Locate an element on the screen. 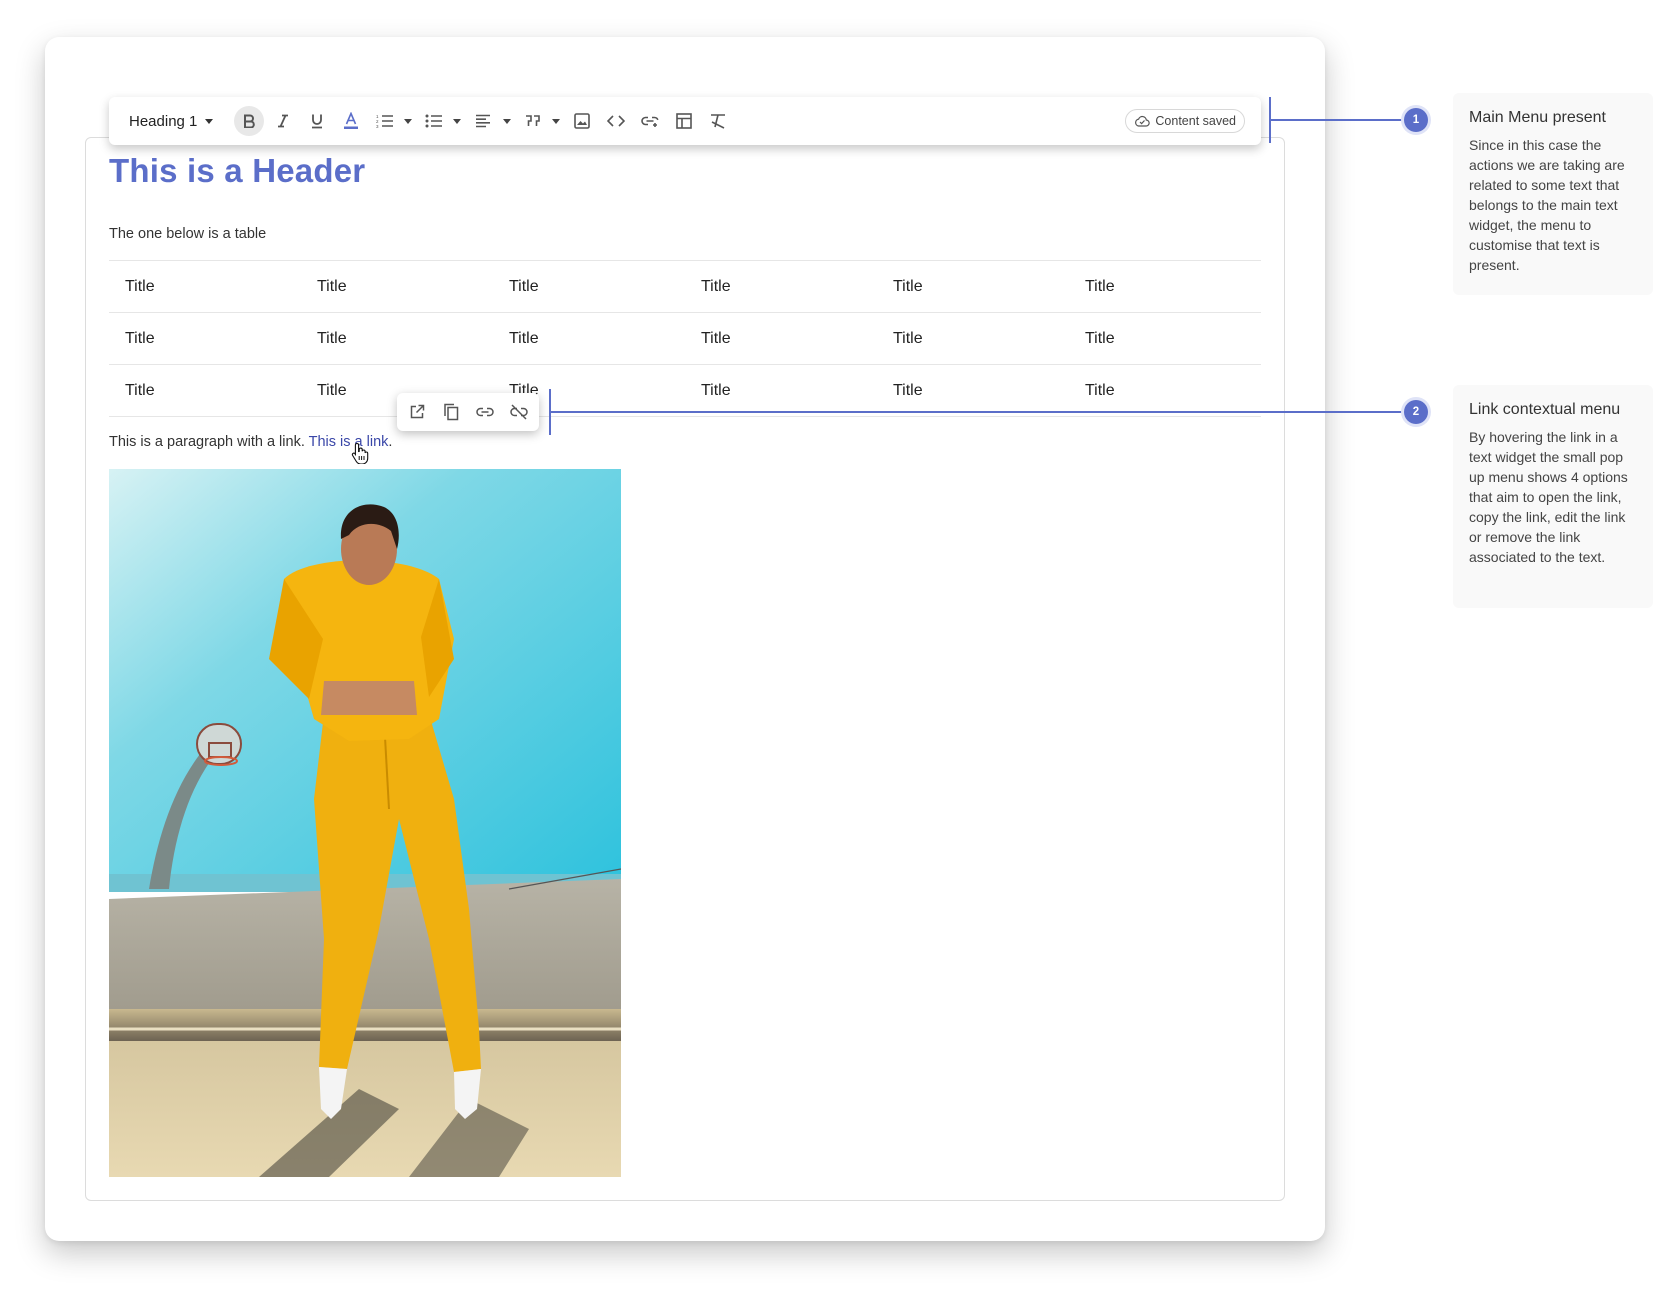  numbered-list-icon: 123 is located at coordinates (384, 121).